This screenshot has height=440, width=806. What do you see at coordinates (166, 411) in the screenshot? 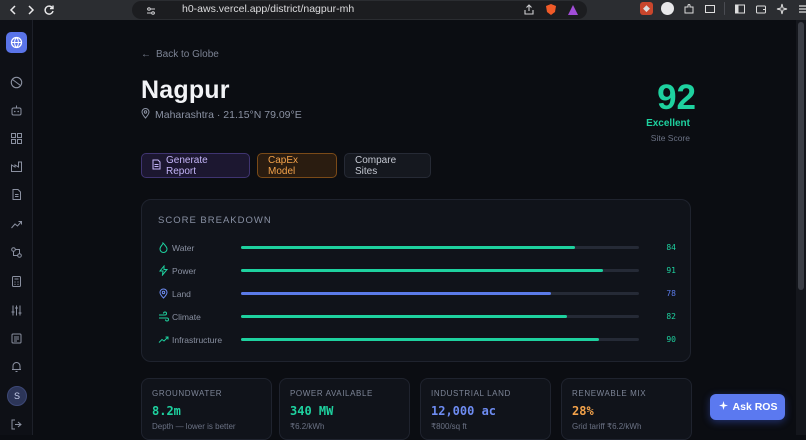
I see `stat-value: 8.2m` at bounding box center [166, 411].